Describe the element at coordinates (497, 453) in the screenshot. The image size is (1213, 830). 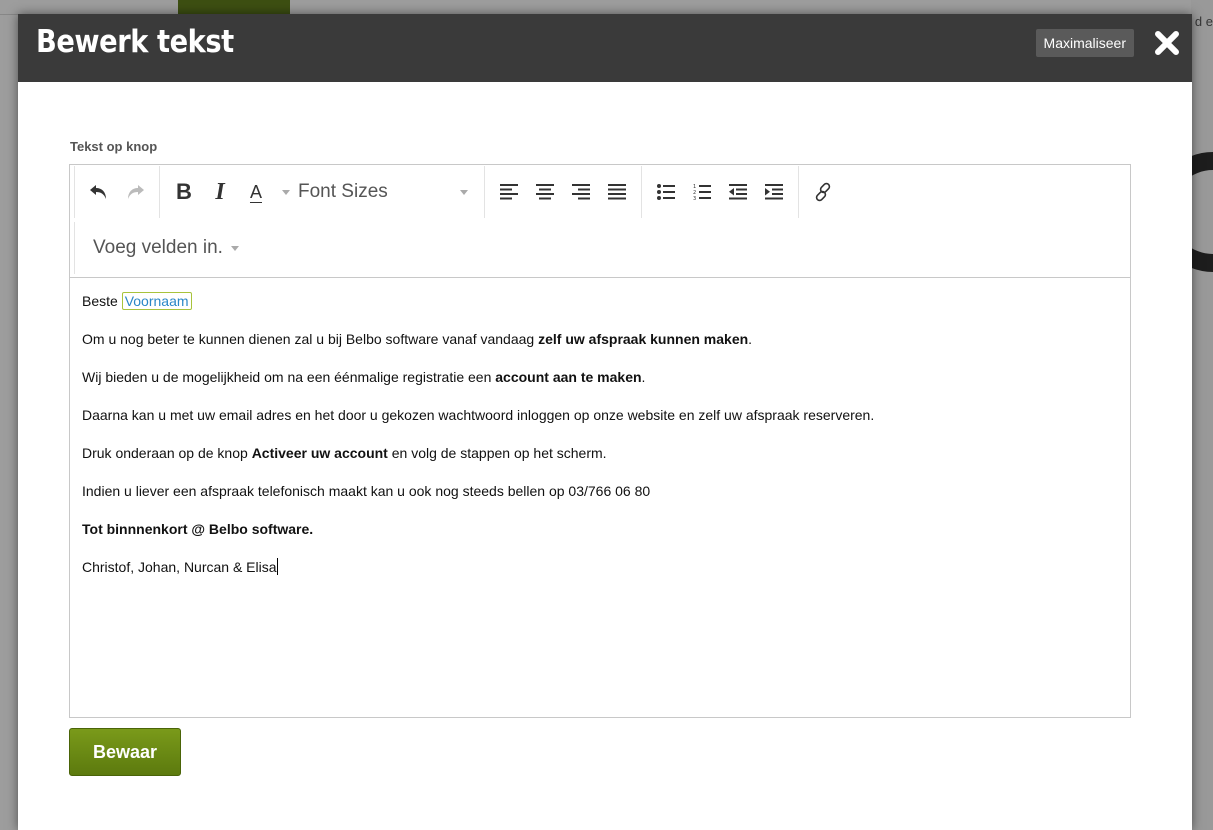
I see `paragraph-4-end: en volg de stappen op het scherm.` at that location.